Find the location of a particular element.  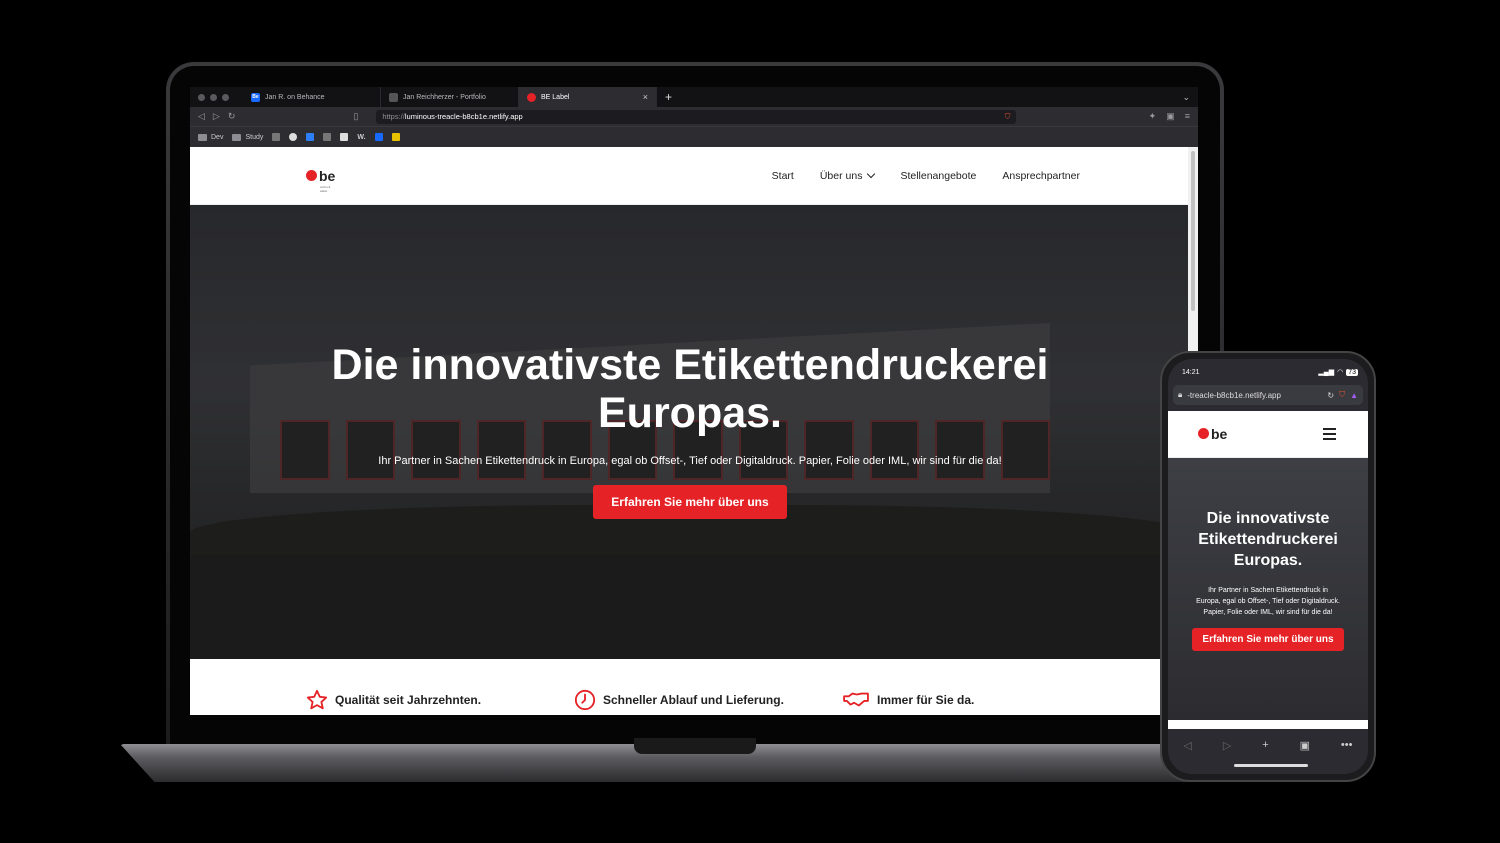

logo-subtitle: verbu & etiket is located at coordinates (325, 188).